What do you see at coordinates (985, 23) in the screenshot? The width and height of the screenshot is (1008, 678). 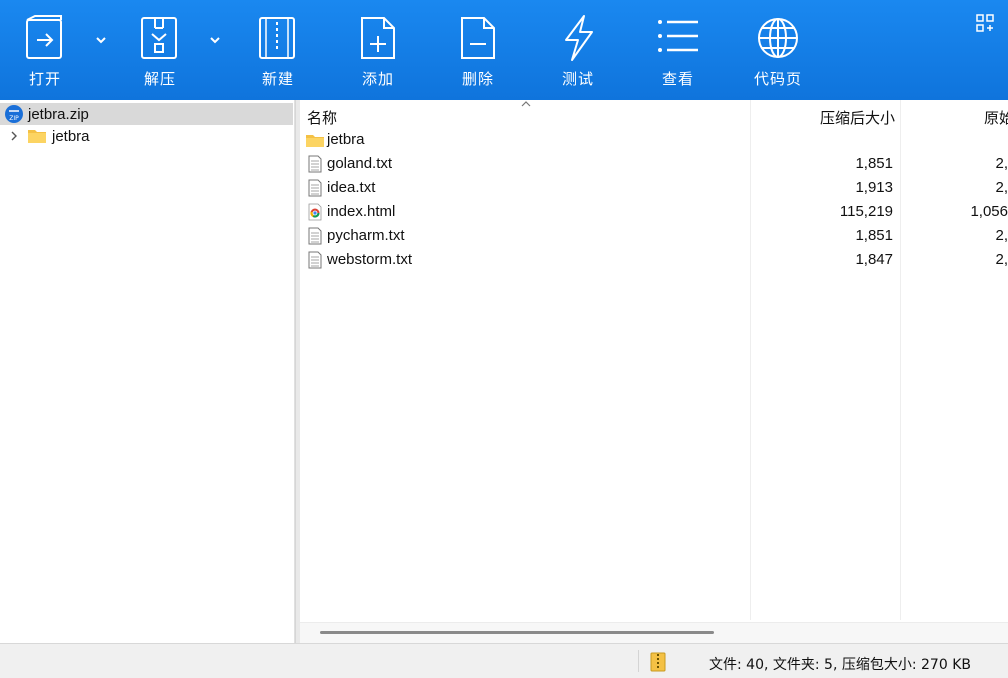 I see `window-layout-icon` at bounding box center [985, 23].